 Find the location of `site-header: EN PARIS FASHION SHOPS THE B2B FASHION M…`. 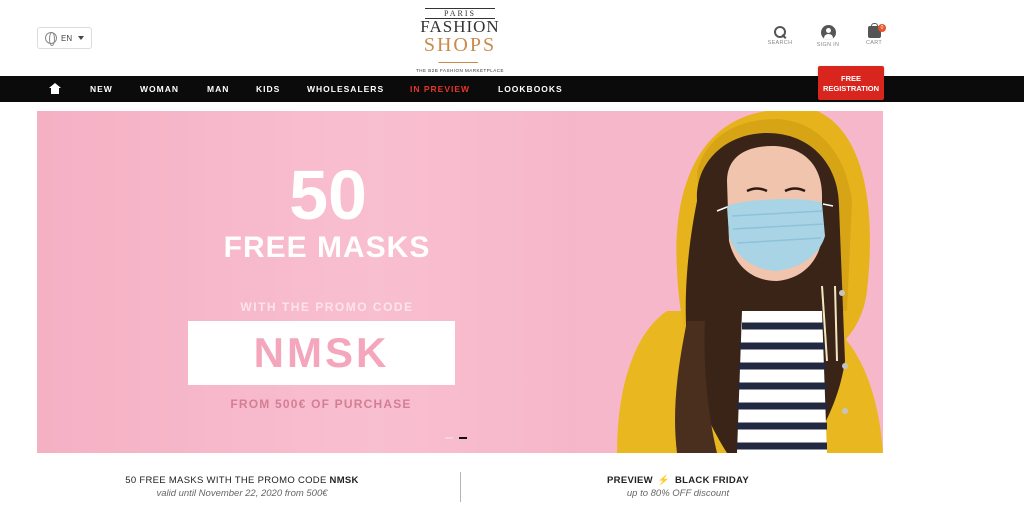

site-header: EN PARIS FASHION SHOPS THE B2B FASHION M… is located at coordinates (512, 38).